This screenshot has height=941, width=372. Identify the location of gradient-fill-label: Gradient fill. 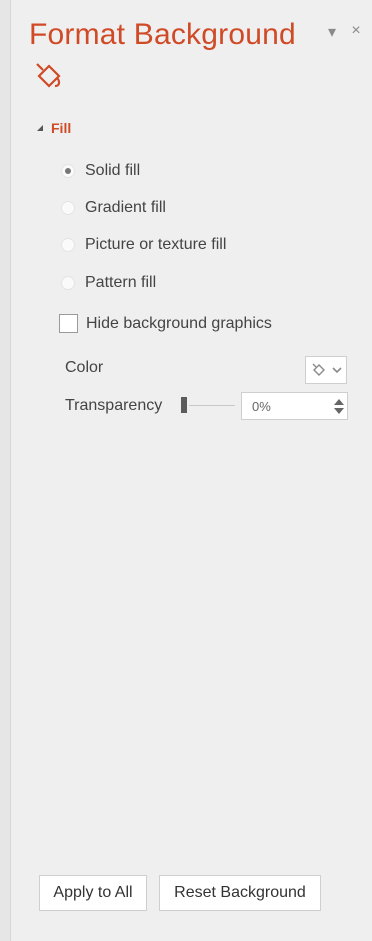
(125, 207).